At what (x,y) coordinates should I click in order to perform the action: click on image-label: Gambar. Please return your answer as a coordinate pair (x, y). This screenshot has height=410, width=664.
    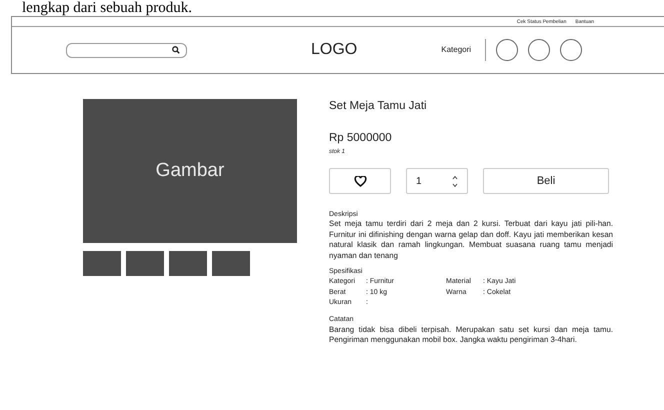
    Looking at the image, I should click on (190, 170).